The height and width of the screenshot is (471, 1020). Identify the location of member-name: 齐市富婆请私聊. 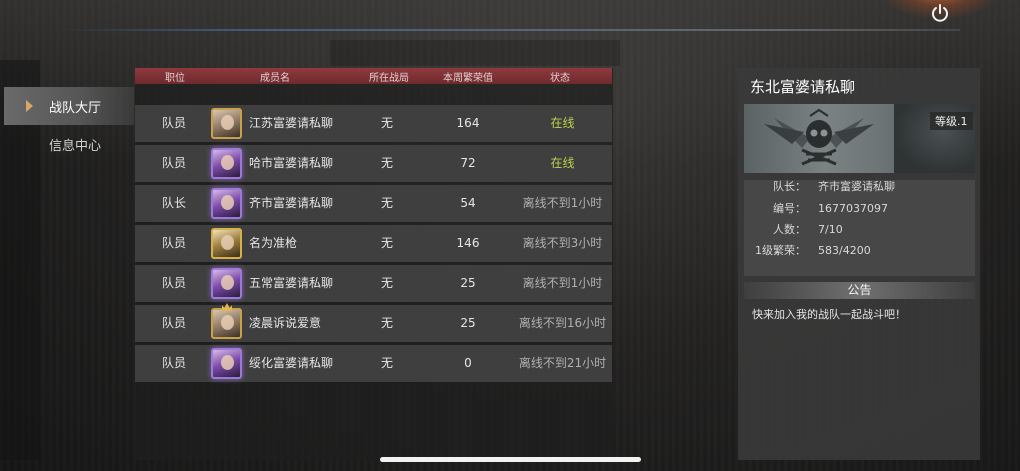
(291, 203).